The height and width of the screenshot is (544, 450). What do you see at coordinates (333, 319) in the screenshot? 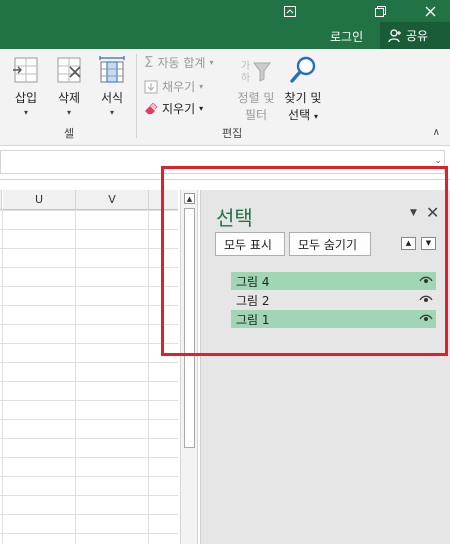
I see `list-item: 그림 1` at bounding box center [333, 319].